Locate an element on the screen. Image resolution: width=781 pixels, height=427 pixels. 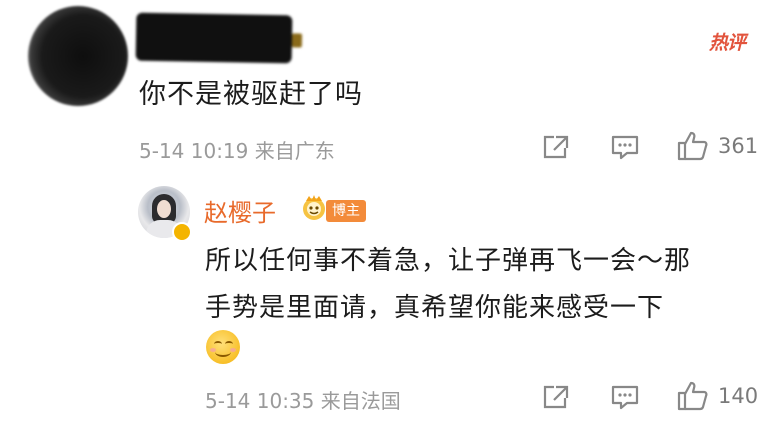
verified-badge-icon is located at coordinates (182, 232).